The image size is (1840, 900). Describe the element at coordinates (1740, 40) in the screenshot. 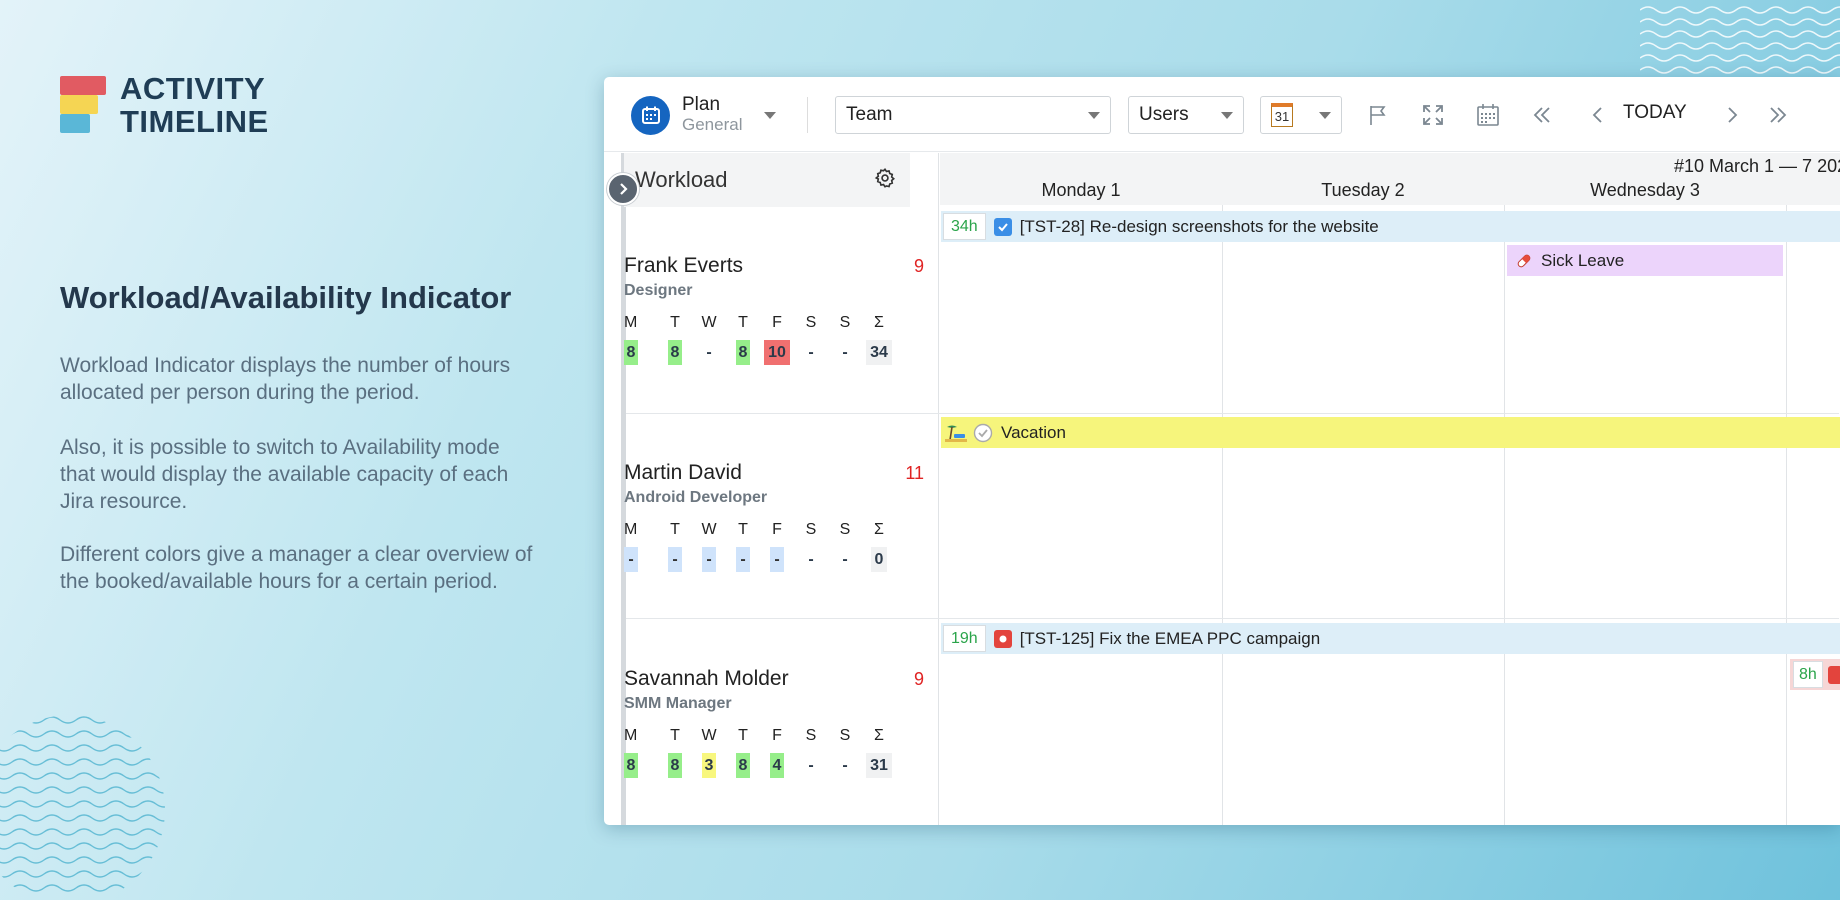

I see `waves-decoration-top-right` at that location.